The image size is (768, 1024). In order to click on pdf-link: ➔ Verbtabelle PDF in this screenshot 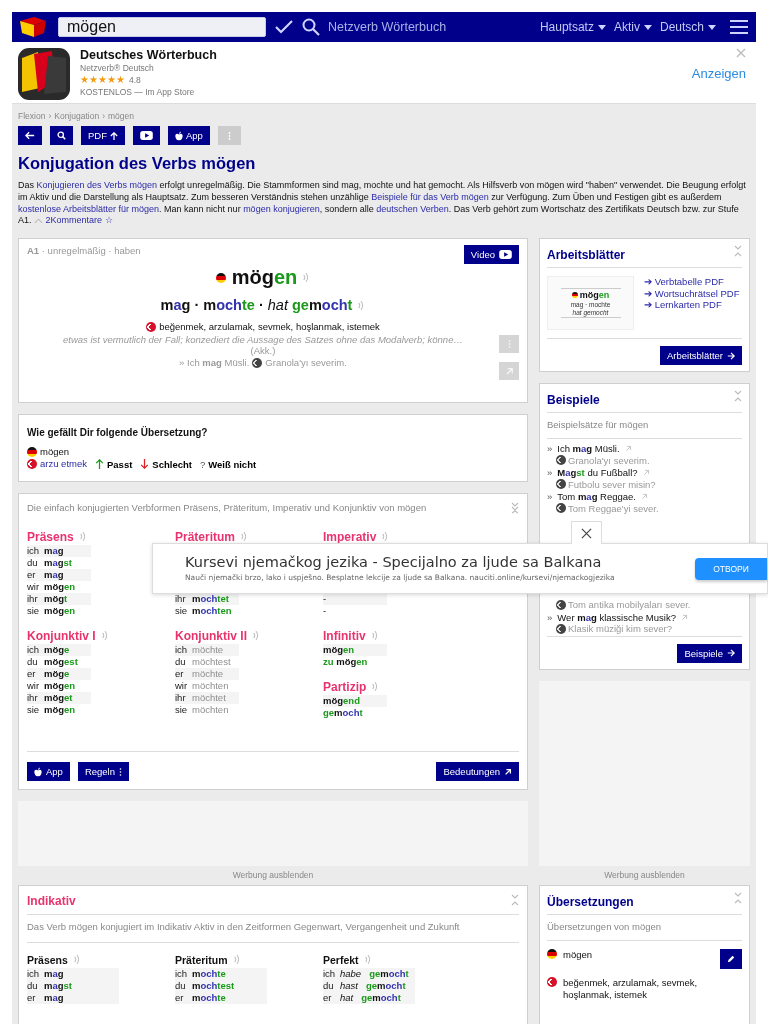, I will do `click(692, 282)`.